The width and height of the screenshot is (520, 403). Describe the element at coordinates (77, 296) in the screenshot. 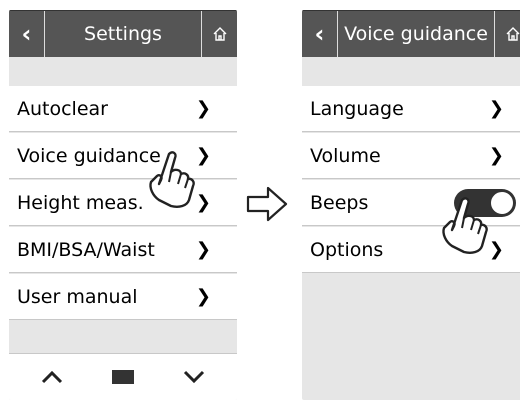

I see `menu-item-label: User manual` at that location.